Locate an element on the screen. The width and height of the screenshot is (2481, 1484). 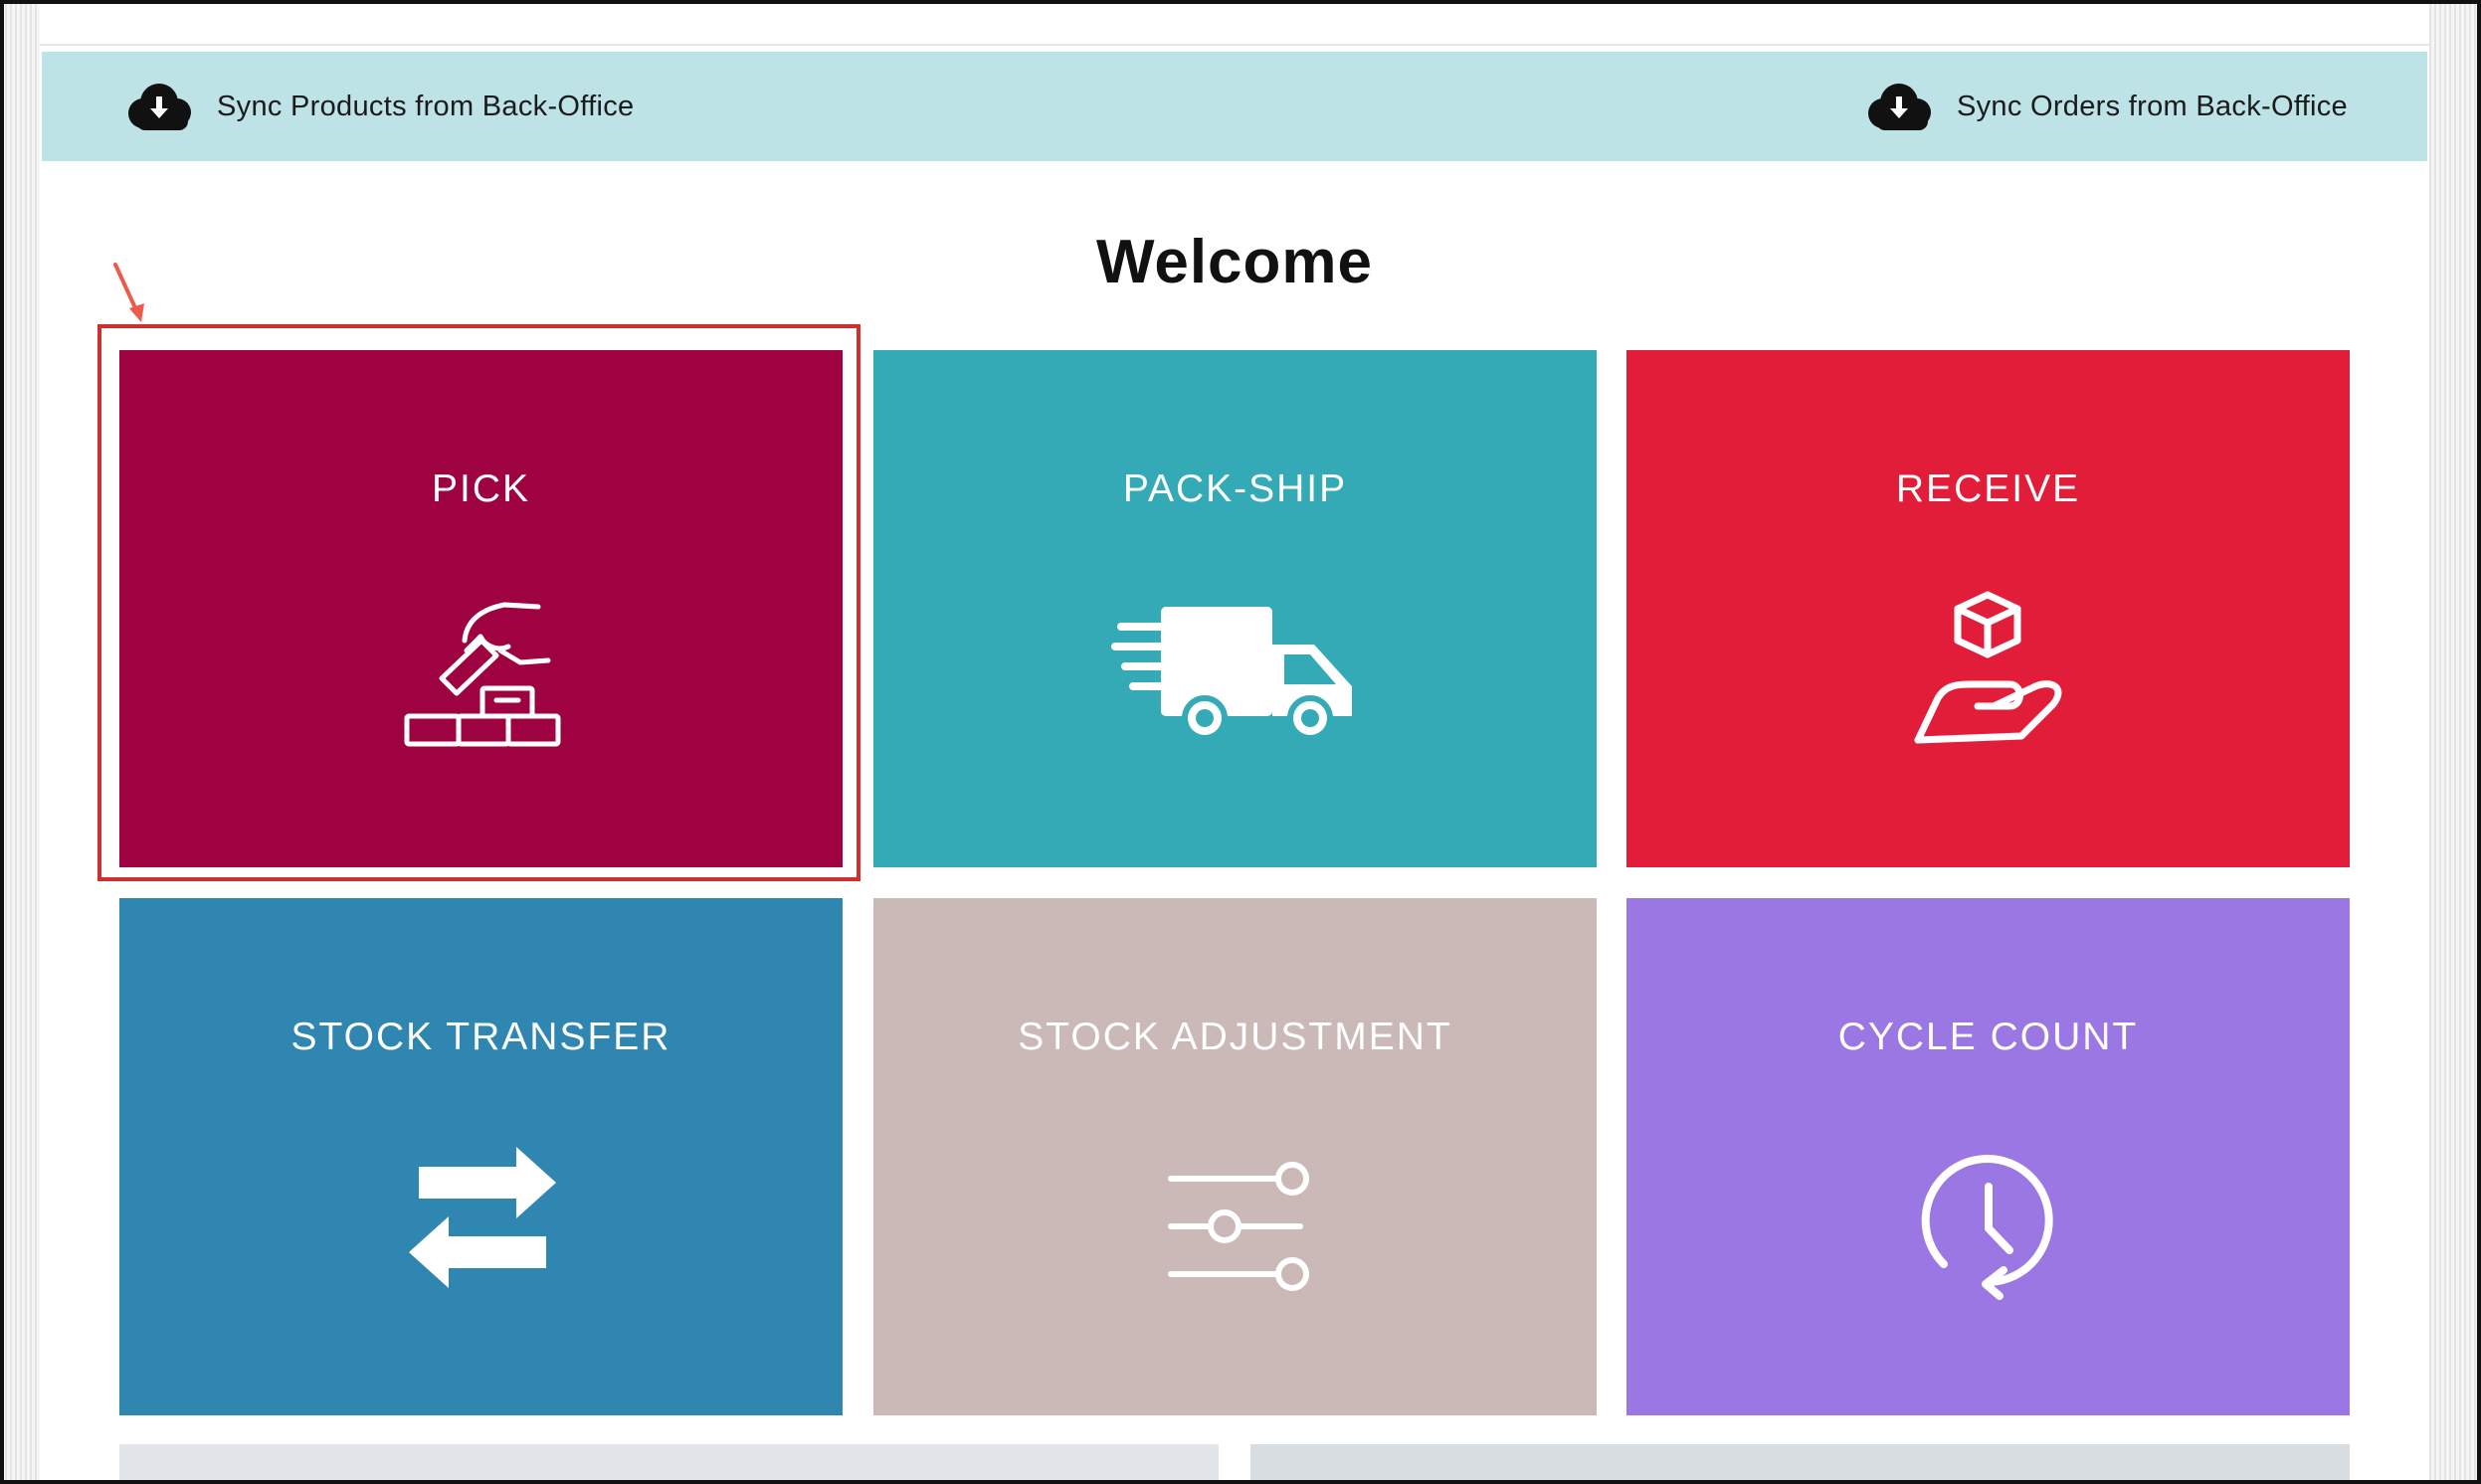
delivery-truck-icon is located at coordinates (1235, 674).